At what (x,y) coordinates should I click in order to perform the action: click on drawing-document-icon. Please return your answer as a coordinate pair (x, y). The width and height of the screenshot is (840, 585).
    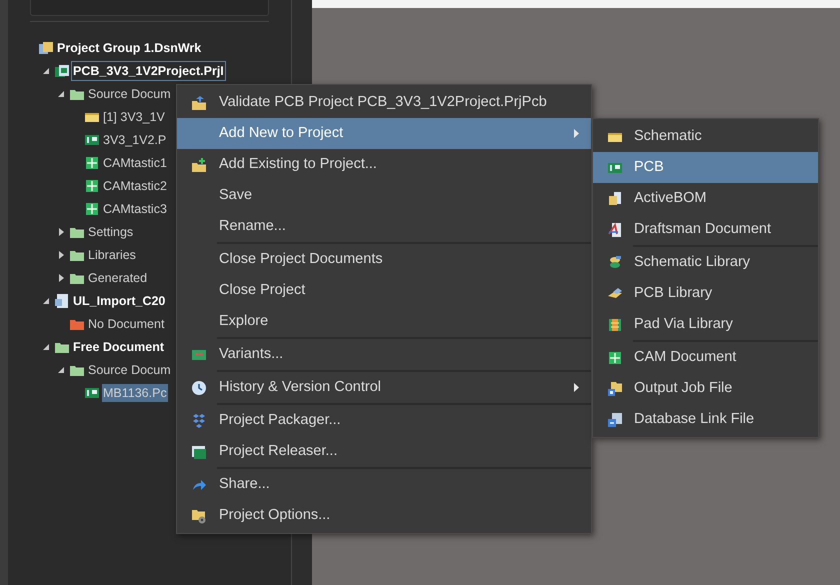
    Looking at the image, I should click on (615, 230).